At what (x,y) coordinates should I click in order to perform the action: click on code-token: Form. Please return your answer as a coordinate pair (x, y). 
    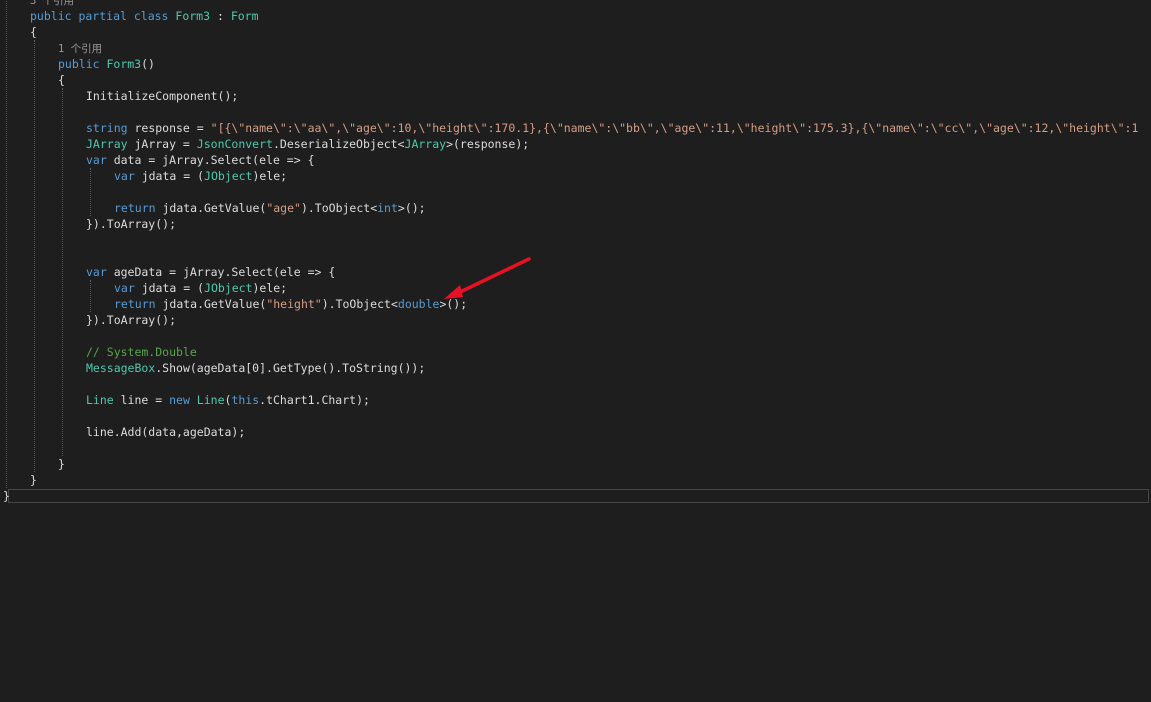
    Looking at the image, I should click on (244, 16).